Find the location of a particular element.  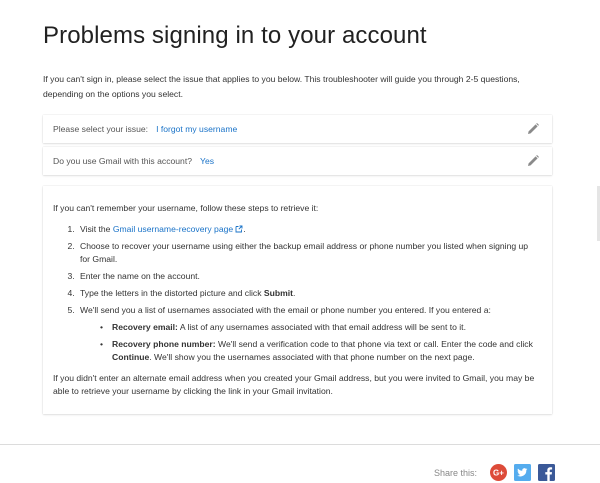

question-gmail: Do you use Gmail with this account? Yes is located at coordinates (297, 161).